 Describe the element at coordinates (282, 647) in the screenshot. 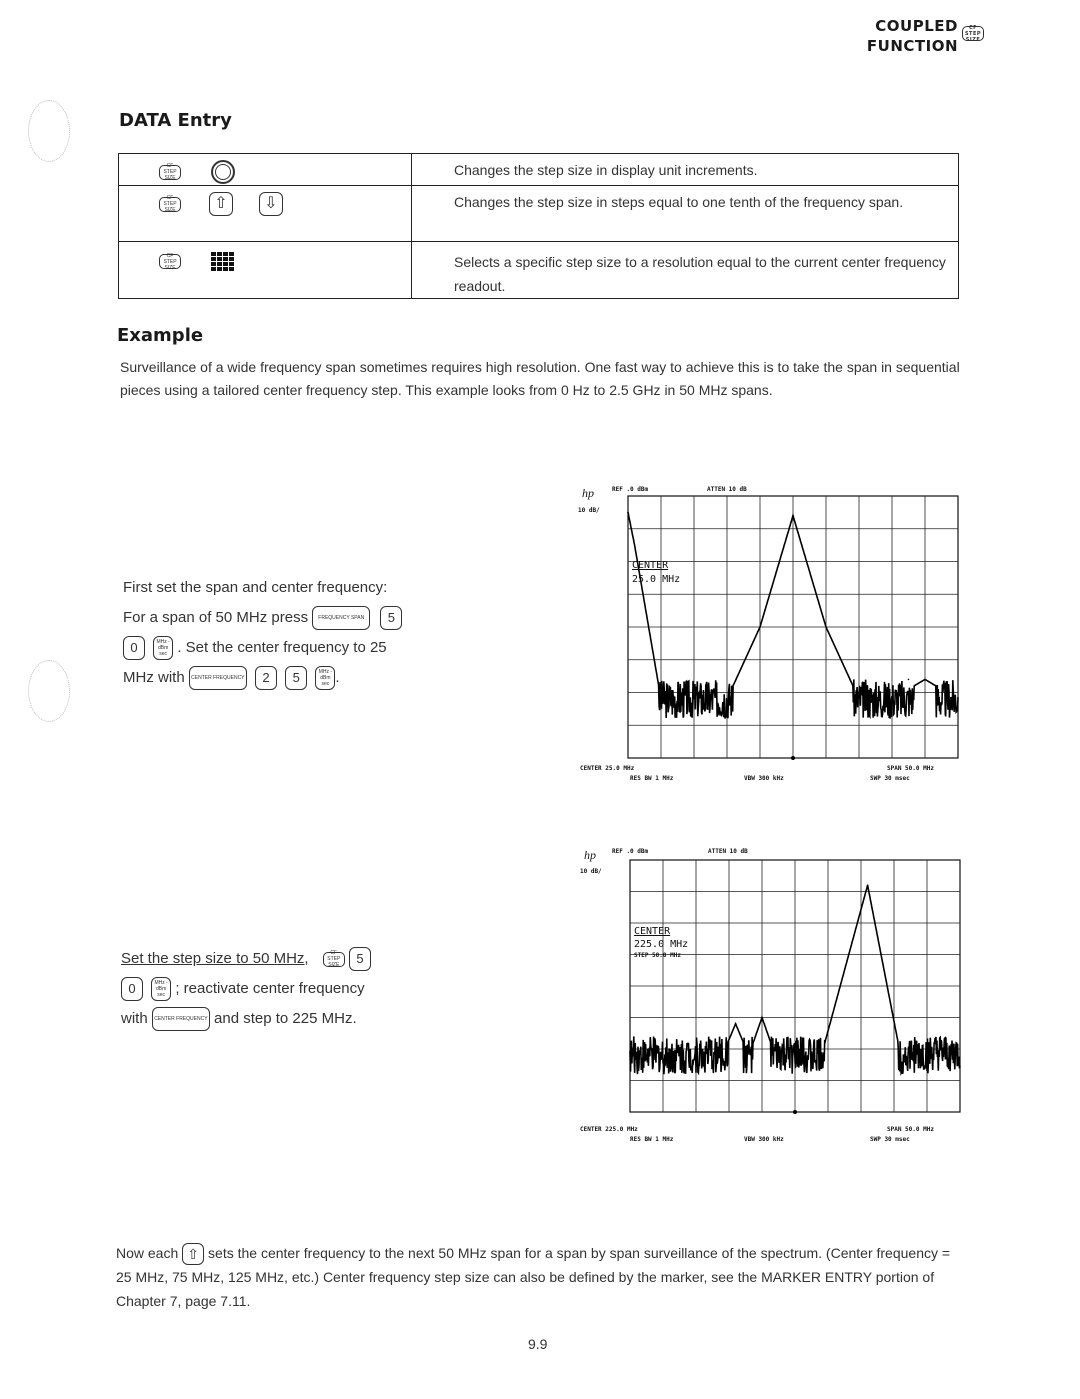

I see `step1-text: . Set the center frequency to 25` at that location.